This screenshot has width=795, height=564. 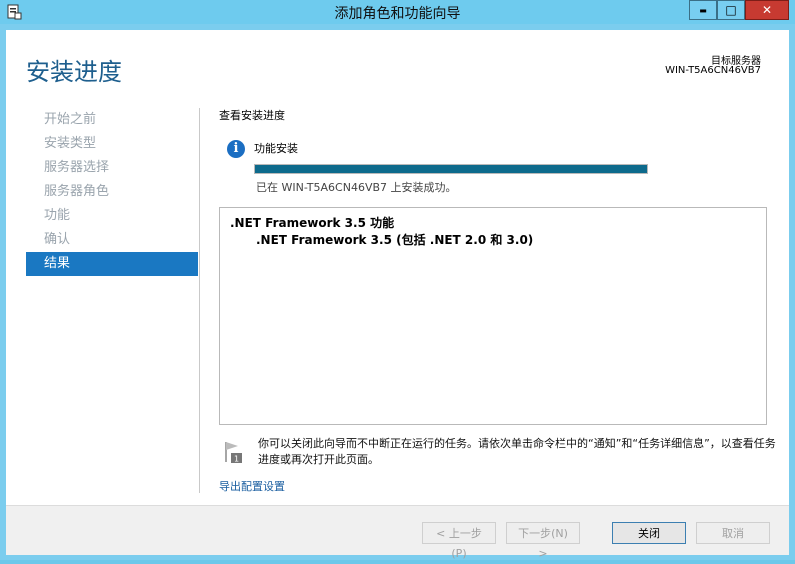 I want to click on minimize-icon: ▬, so click(x=703, y=10).